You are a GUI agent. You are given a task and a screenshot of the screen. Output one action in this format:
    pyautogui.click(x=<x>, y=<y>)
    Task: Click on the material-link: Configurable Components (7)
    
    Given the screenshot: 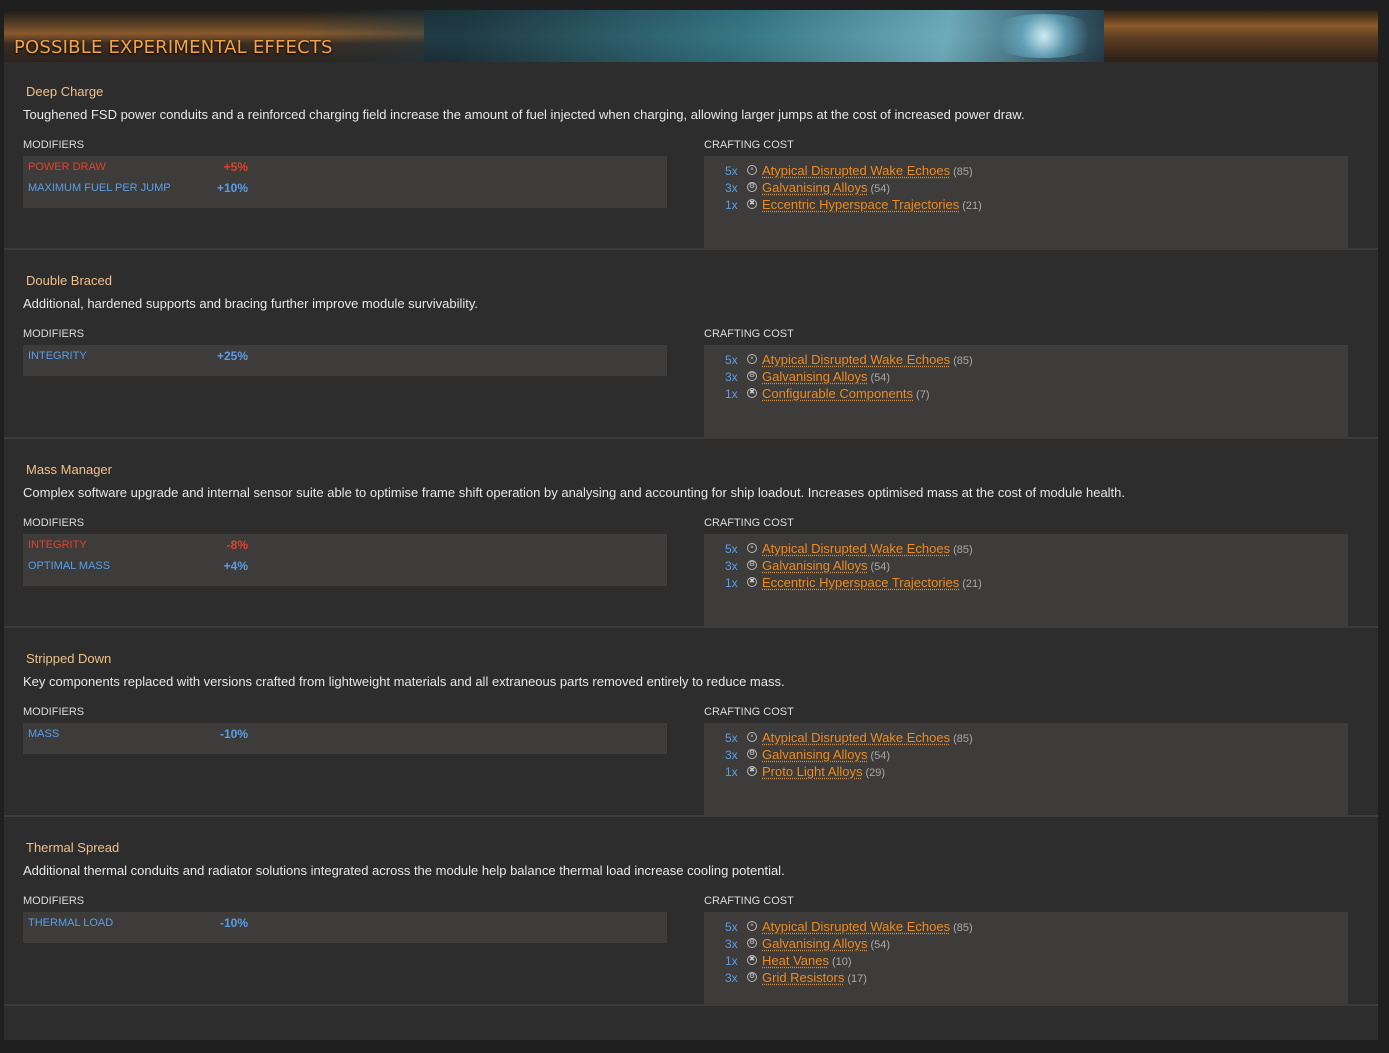 What is the action you would take?
    pyautogui.click(x=846, y=393)
    